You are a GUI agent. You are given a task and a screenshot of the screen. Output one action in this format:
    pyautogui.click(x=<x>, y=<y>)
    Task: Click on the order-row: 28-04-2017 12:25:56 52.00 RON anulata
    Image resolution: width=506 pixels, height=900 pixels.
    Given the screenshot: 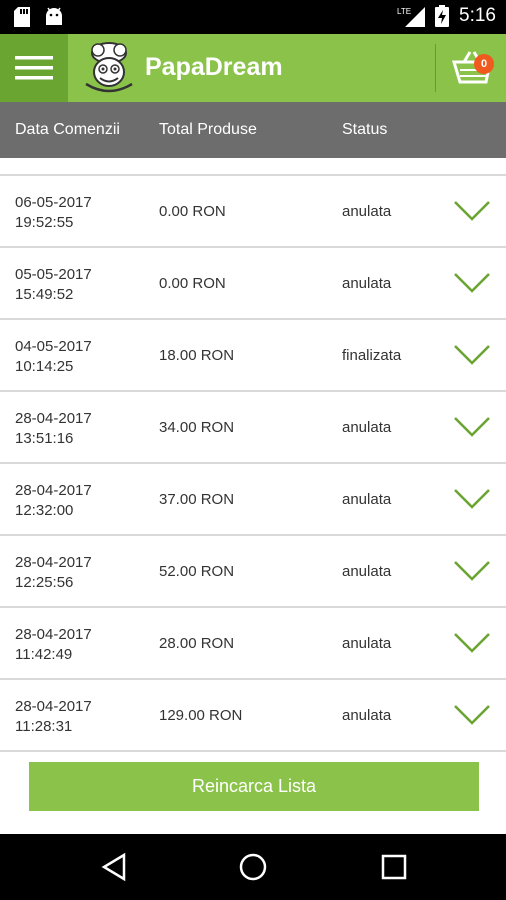 What is the action you would take?
    pyautogui.click(x=253, y=572)
    